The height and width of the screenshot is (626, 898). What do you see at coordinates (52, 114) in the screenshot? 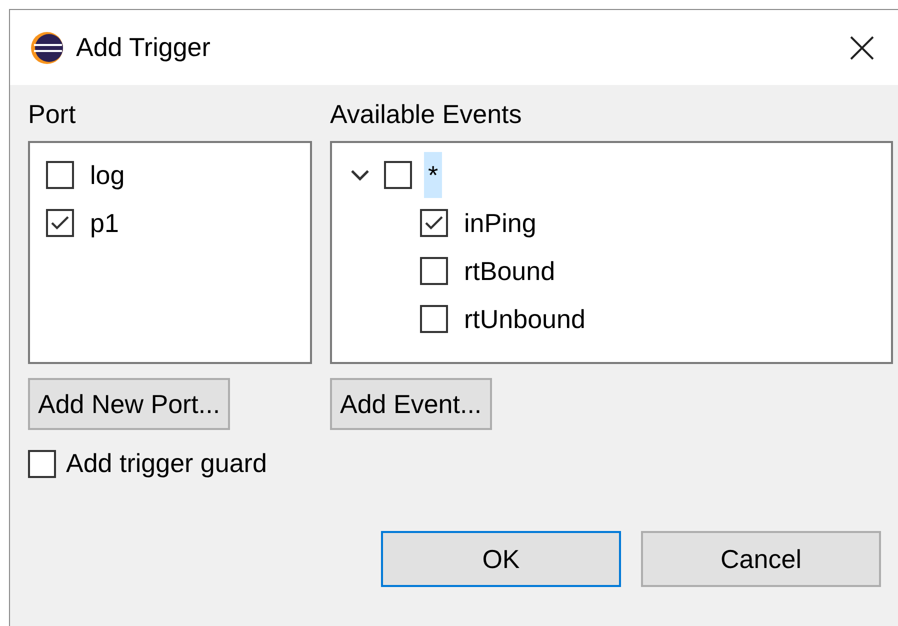
I see `port-label: Port` at bounding box center [52, 114].